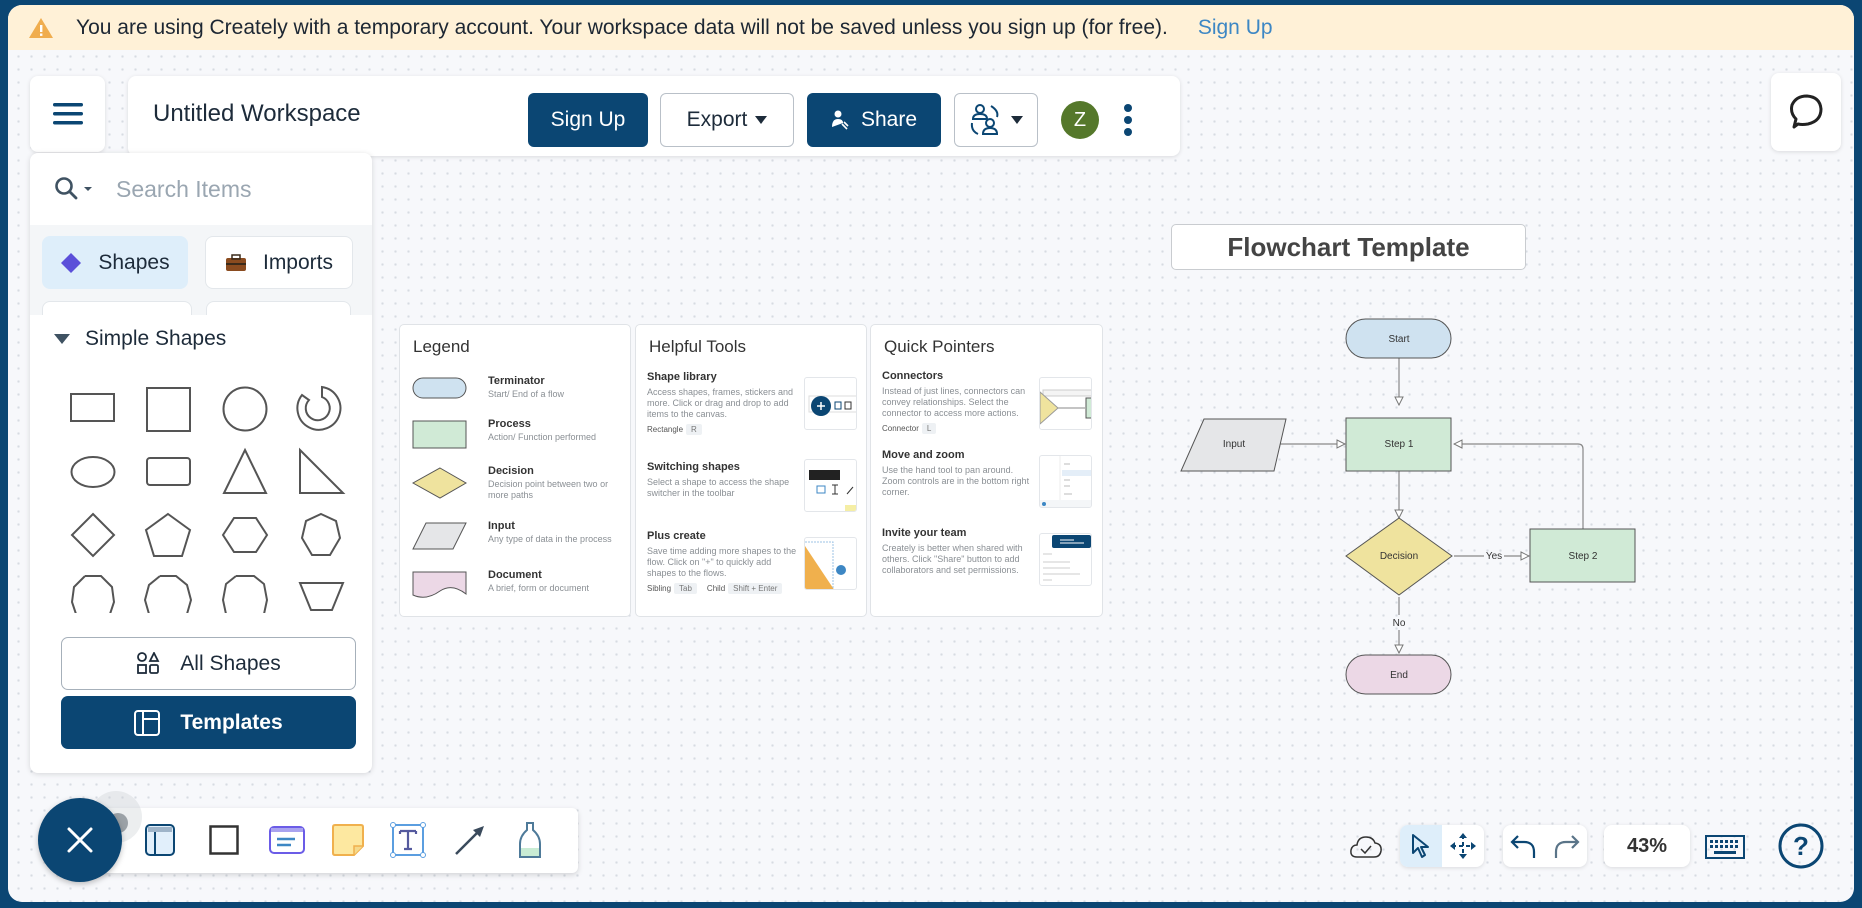 This screenshot has height=908, width=1862. Describe the element at coordinates (717, 119) in the screenshot. I see `export-label: Export` at that location.